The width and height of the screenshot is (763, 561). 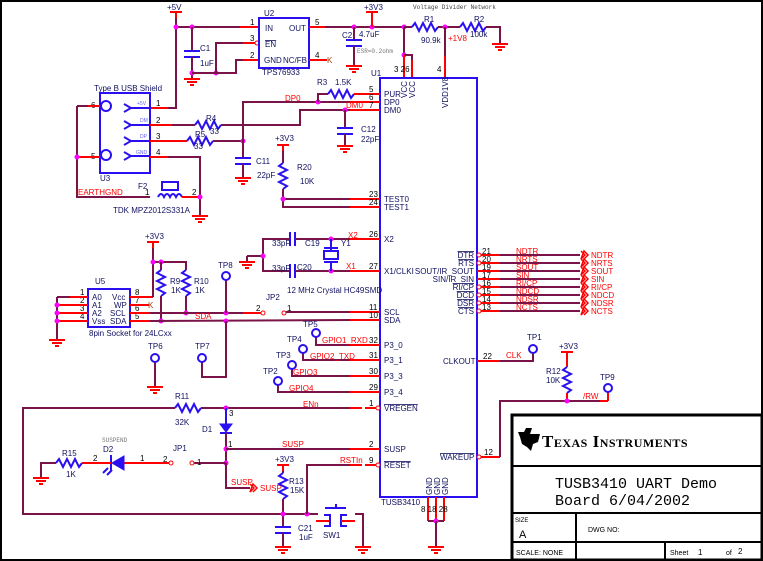 I want to click on u1-pin-cts: CTS, so click(x=466, y=311).